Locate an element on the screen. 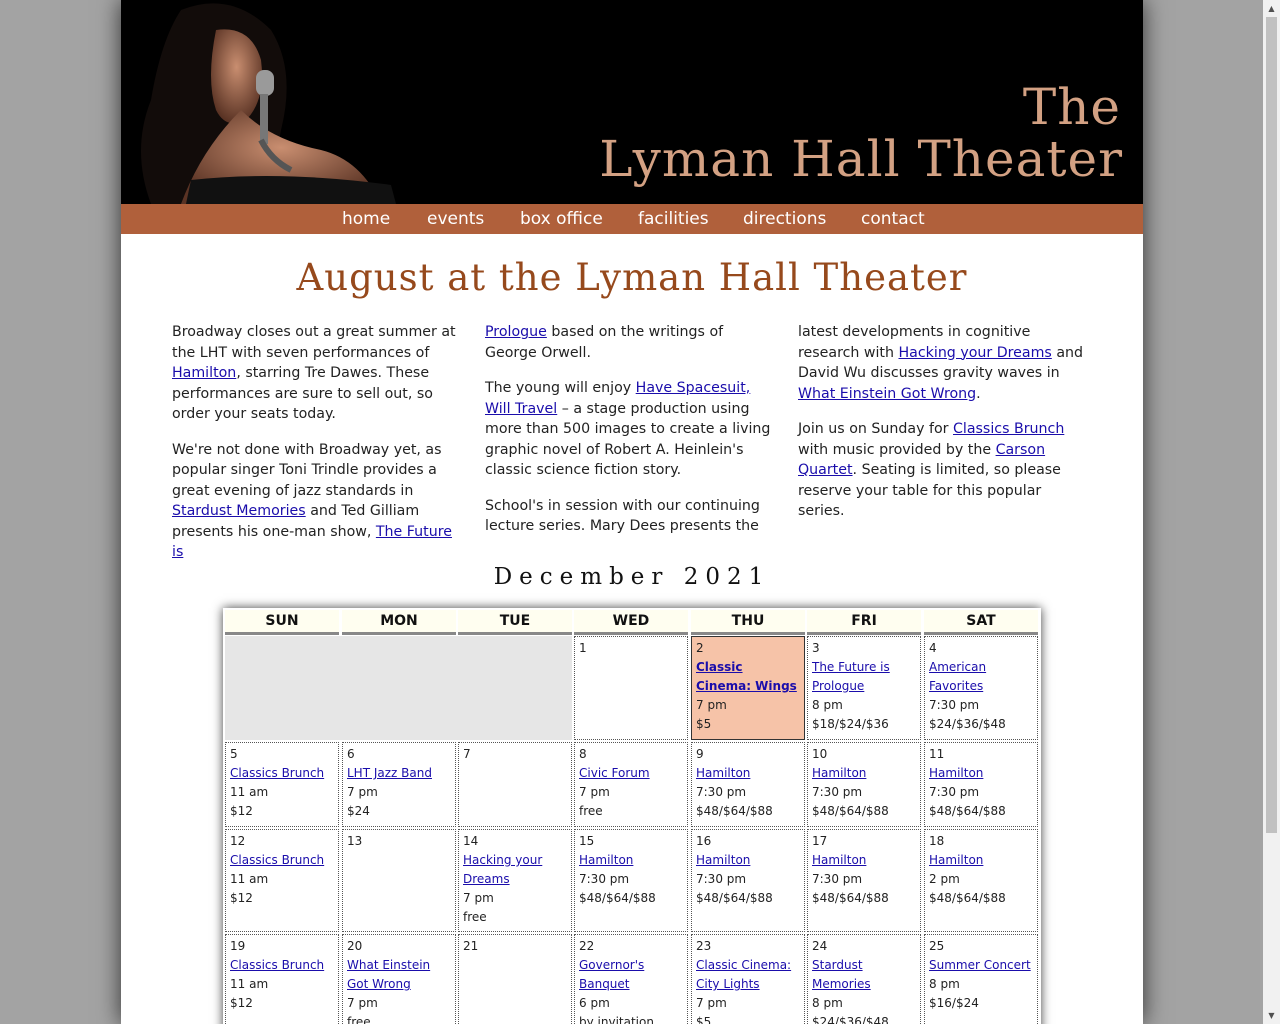 The image size is (1280, 1024). scrollbar-thumb is located at coordinates (1271, 425).